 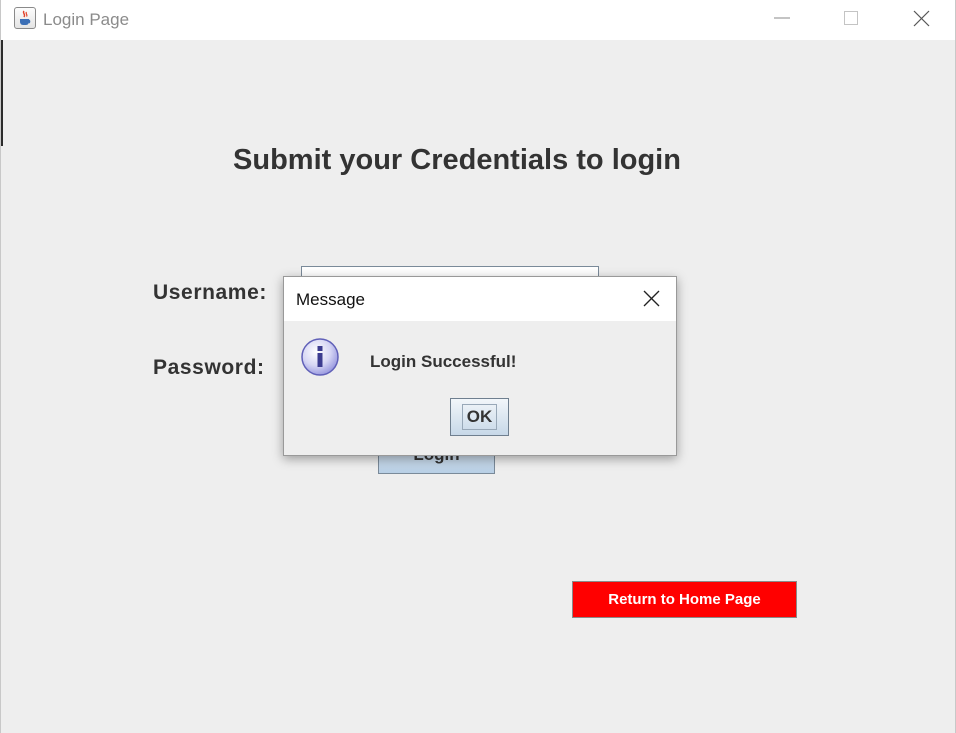 I want to click on minimize-button, so click(x=782, y=18).